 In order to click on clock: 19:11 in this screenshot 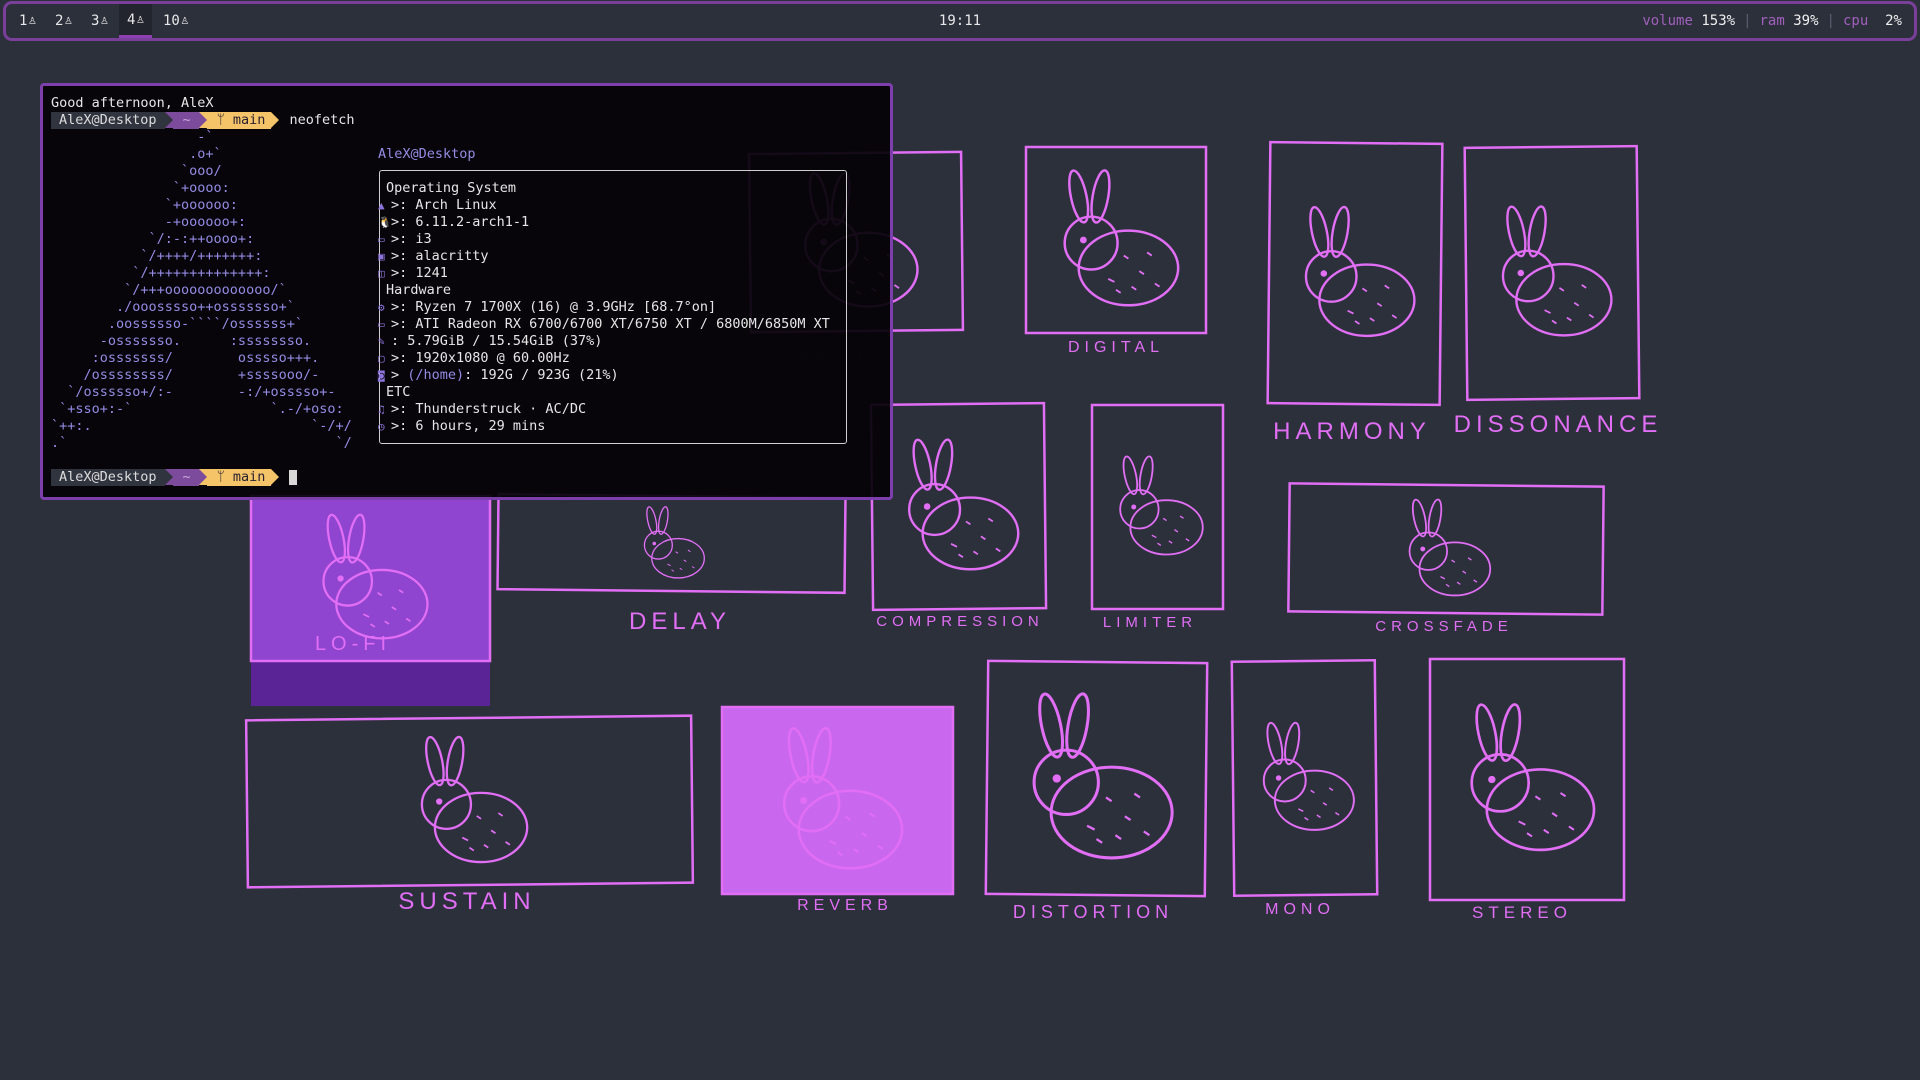, I will do `click(960, 21)`.